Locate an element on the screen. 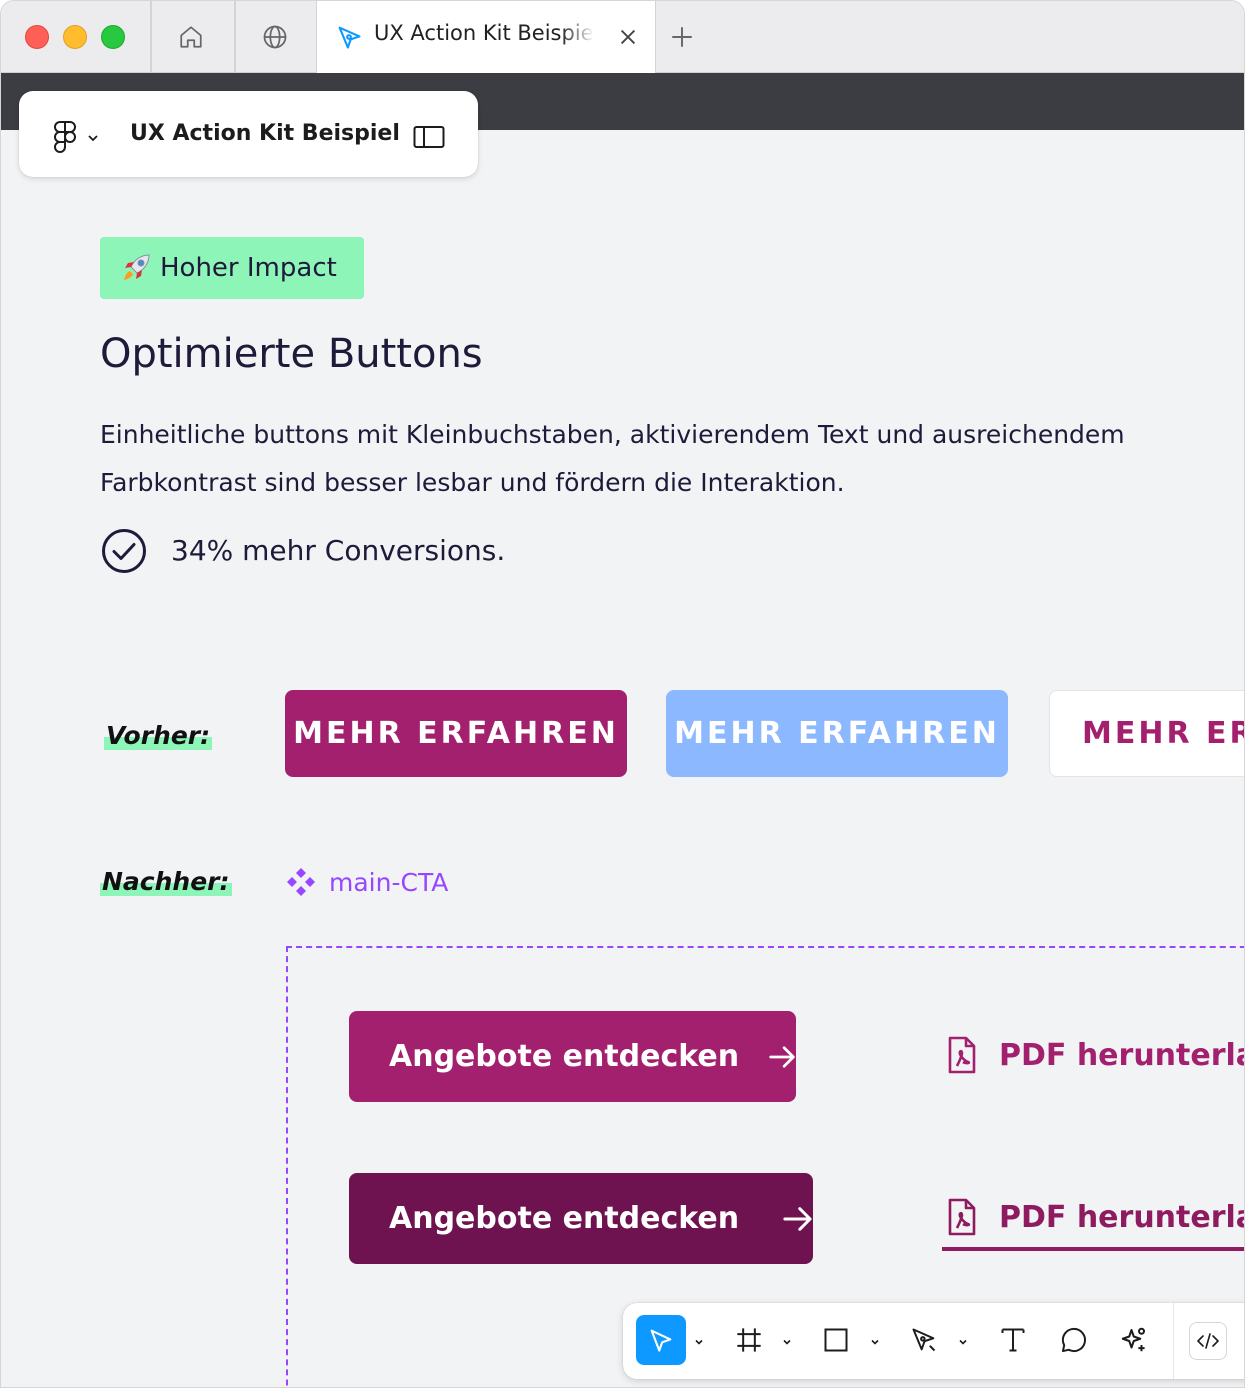 The image size is (1245, 1388). comment-icon is located at coordinates (1073, 1340).